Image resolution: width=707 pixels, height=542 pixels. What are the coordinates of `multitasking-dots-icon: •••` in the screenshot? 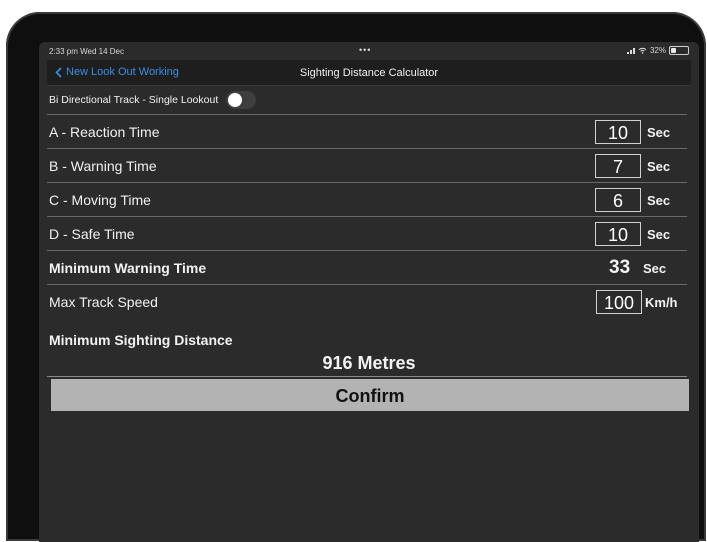 It's located at (365, 50).